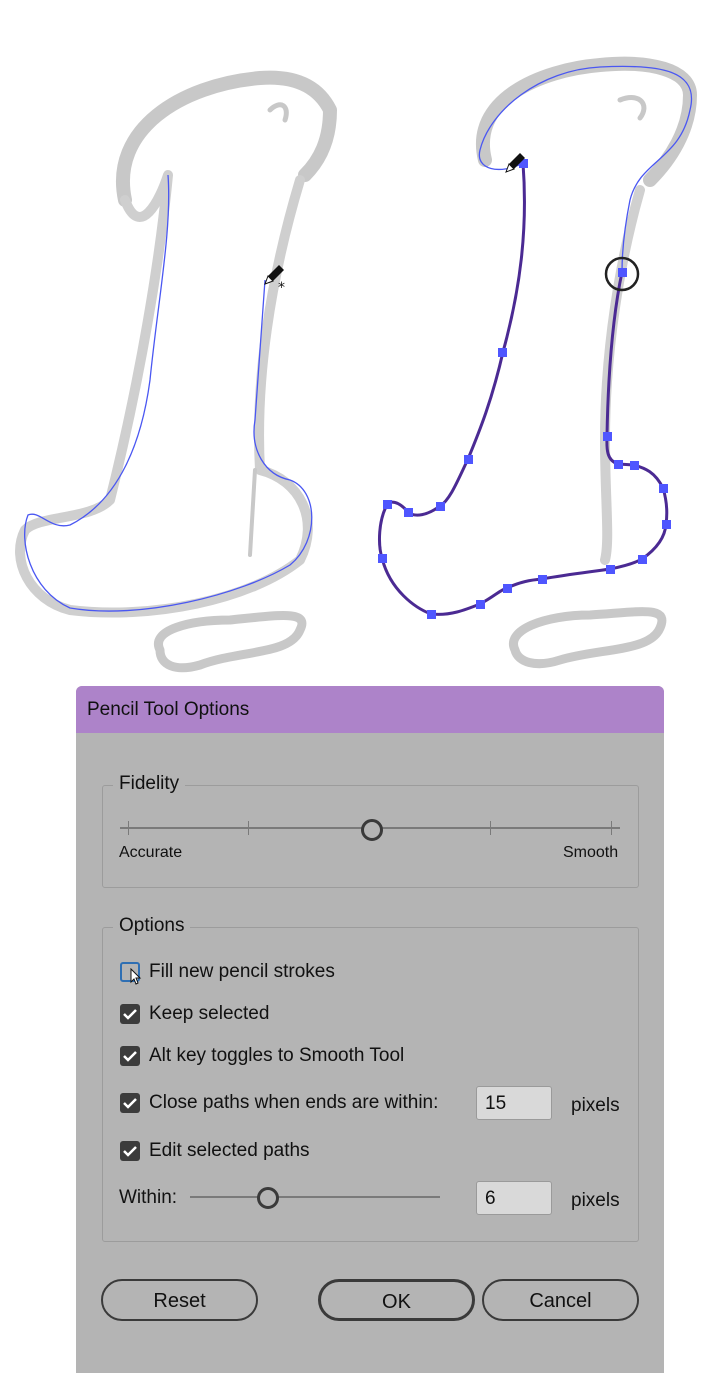 Image resolution: width=720 pixels, height=1387 pixels. Describe the element at coordinates (168, 709) in the screenshot. I see `dialog-title: Pencil Tool Options` at that location.